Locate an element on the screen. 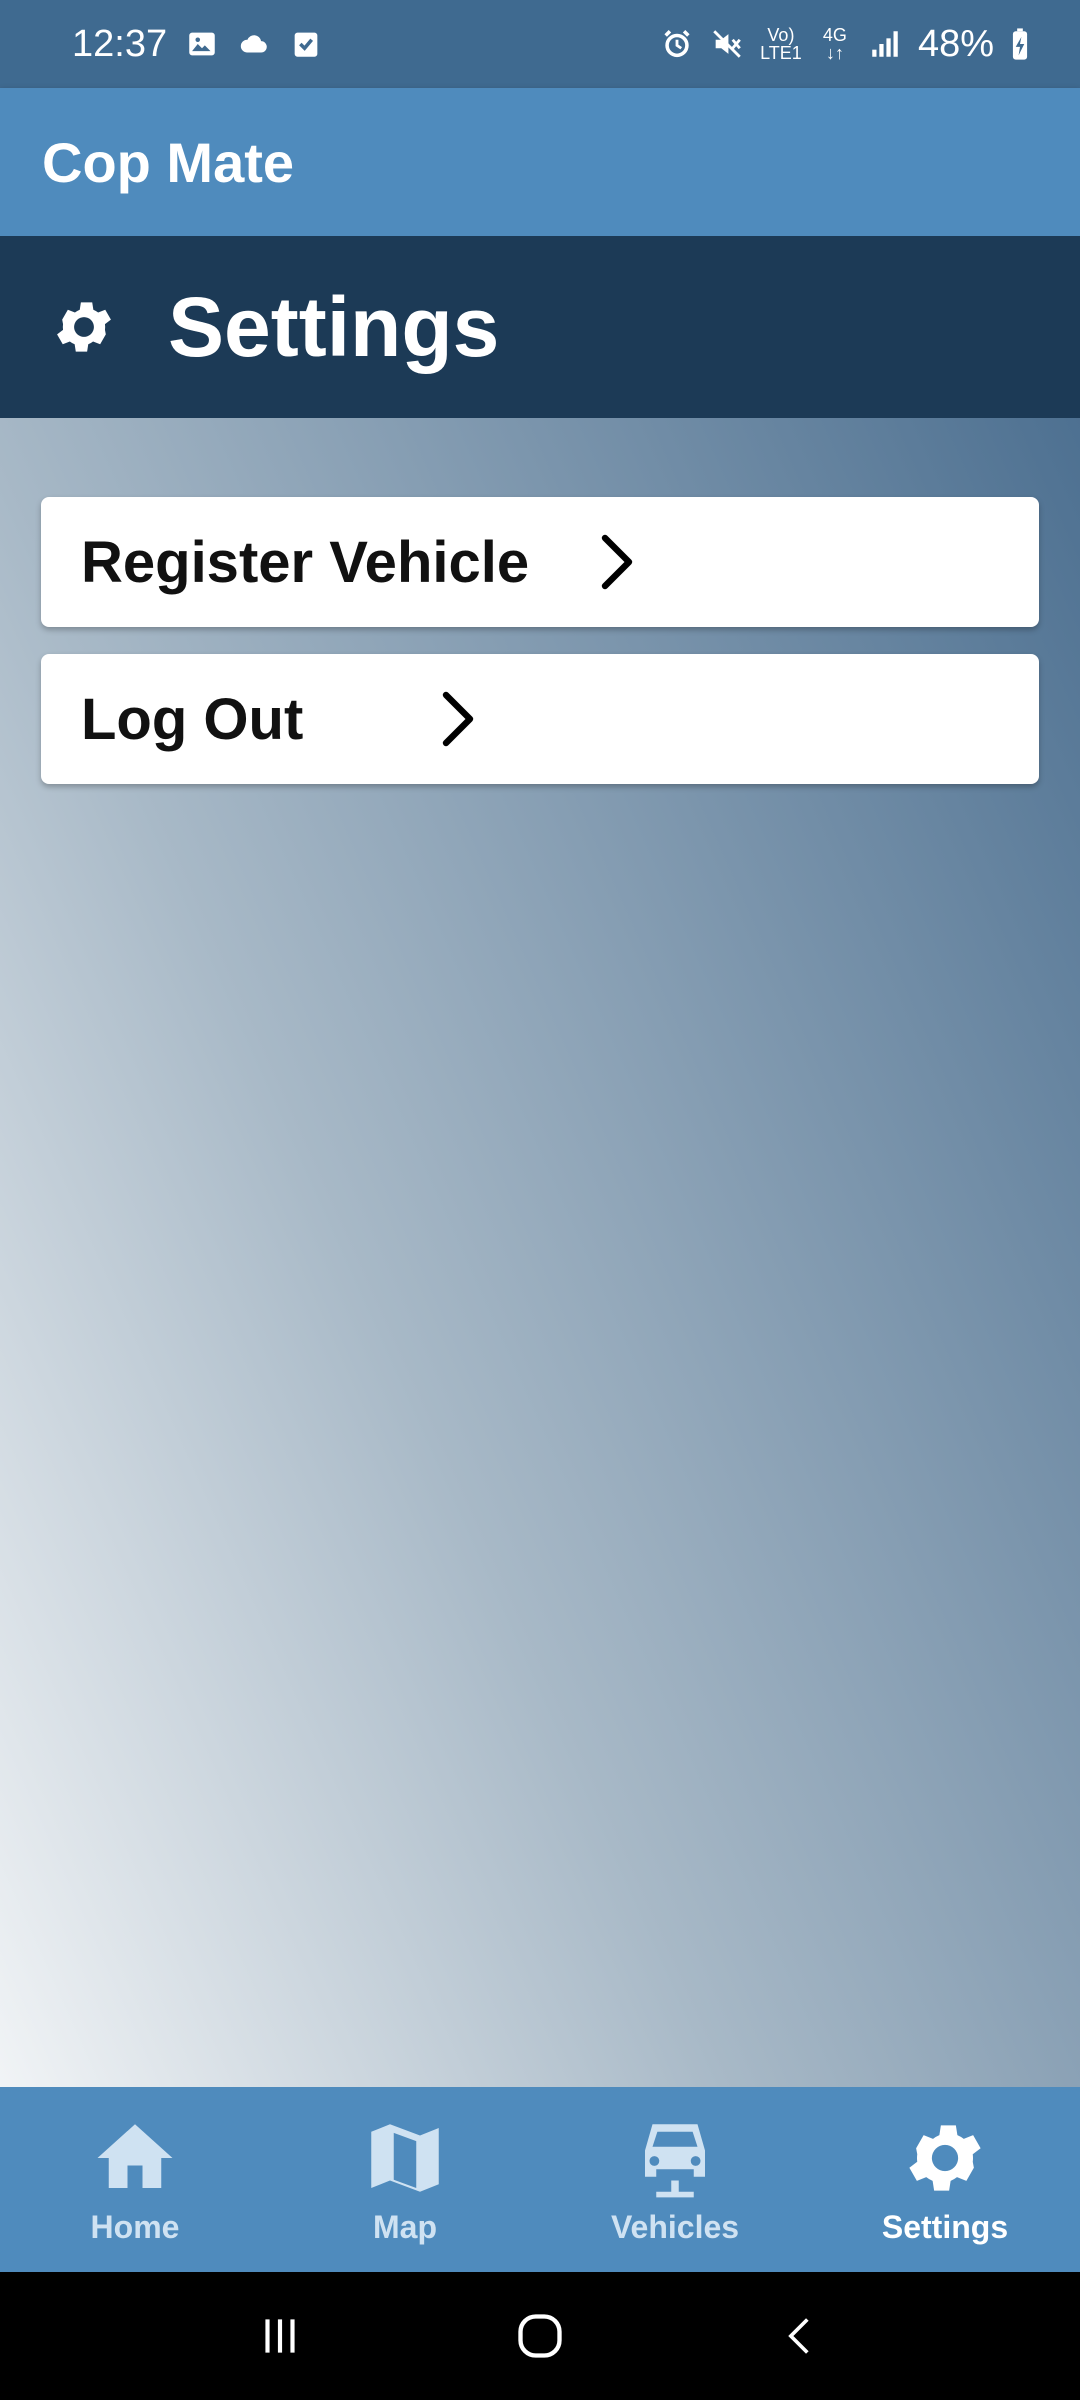 The height and width of the screenshot is (2400, 1080). nav-label: Home is located at coordinates (135, 2227).